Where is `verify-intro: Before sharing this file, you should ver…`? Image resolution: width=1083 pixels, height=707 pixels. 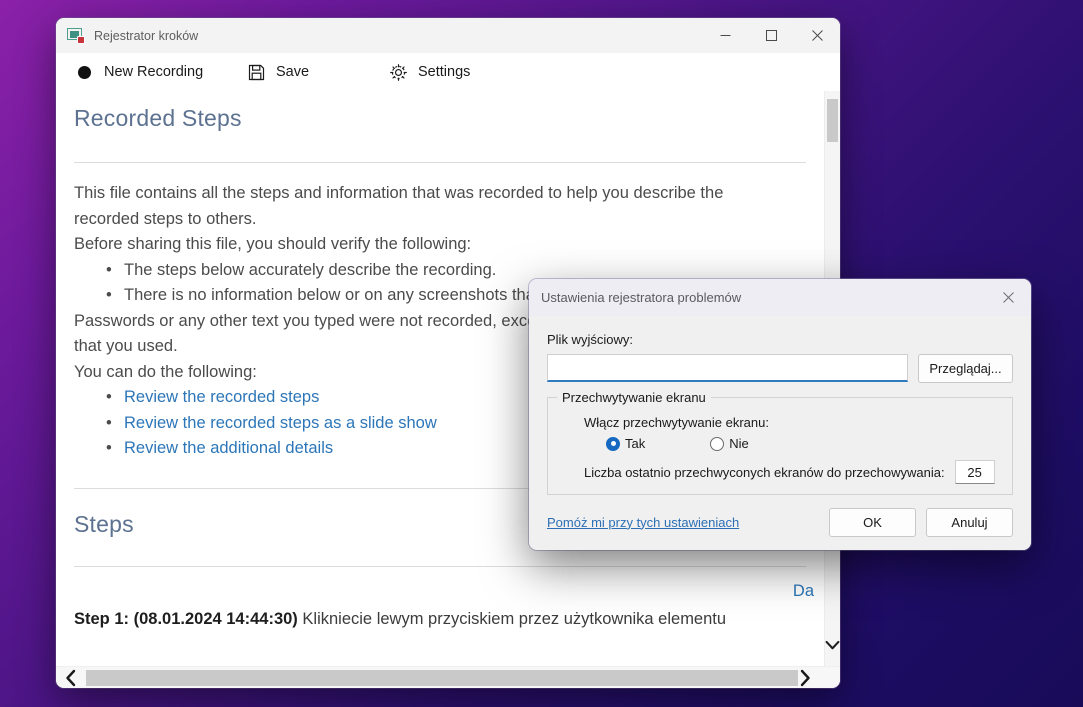 verify-intro: Before sharing this file, you should ver… is located at coordinates (273, 244).